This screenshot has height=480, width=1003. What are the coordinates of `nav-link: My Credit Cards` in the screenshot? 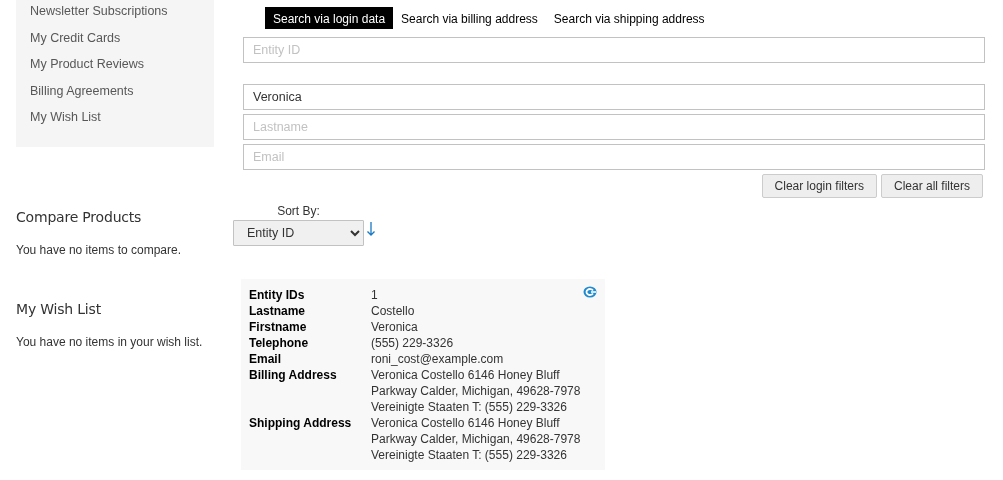 It's located at (115, 38).